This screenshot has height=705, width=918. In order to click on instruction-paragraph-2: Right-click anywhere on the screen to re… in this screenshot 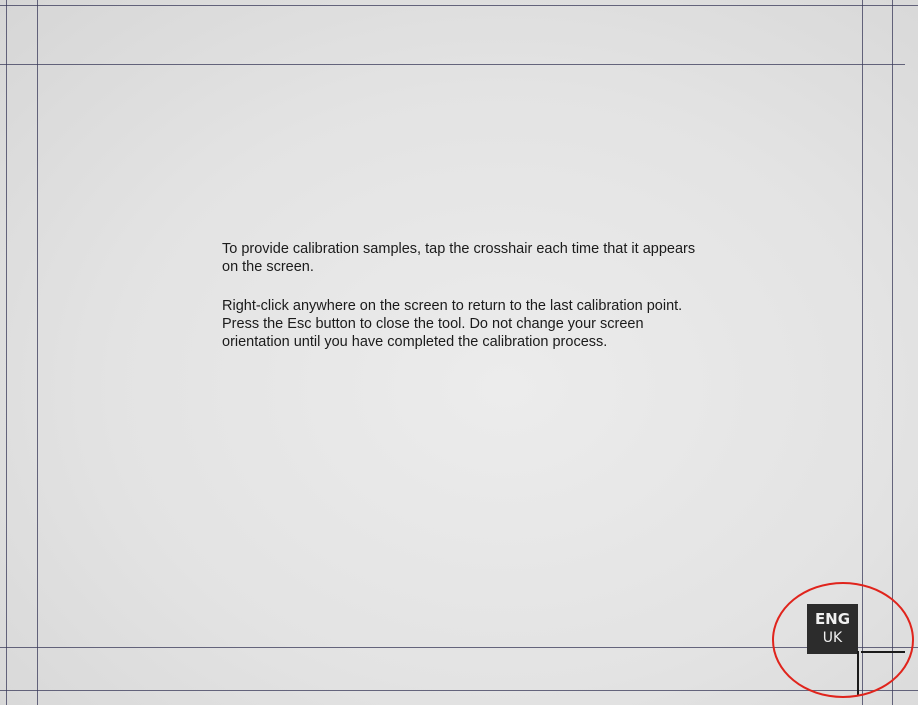, I will do `click(452, 324)`.